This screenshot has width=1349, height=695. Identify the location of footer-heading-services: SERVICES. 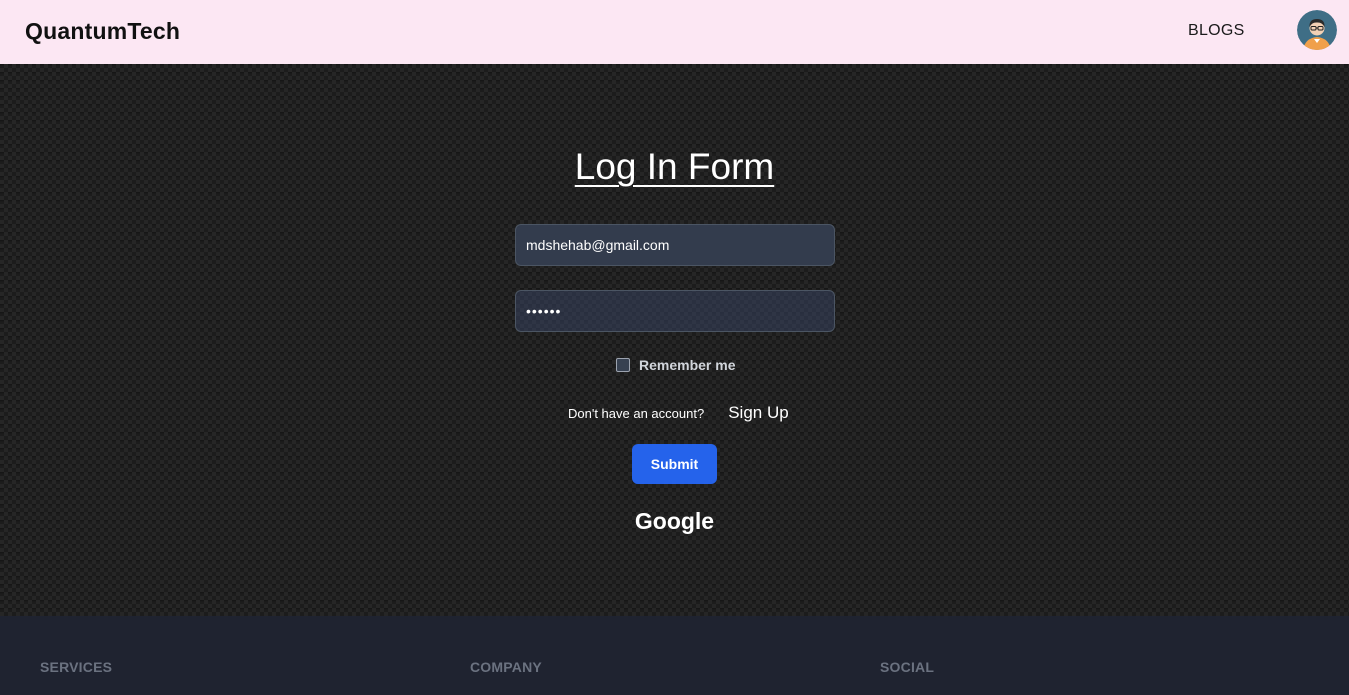
(76, 667).